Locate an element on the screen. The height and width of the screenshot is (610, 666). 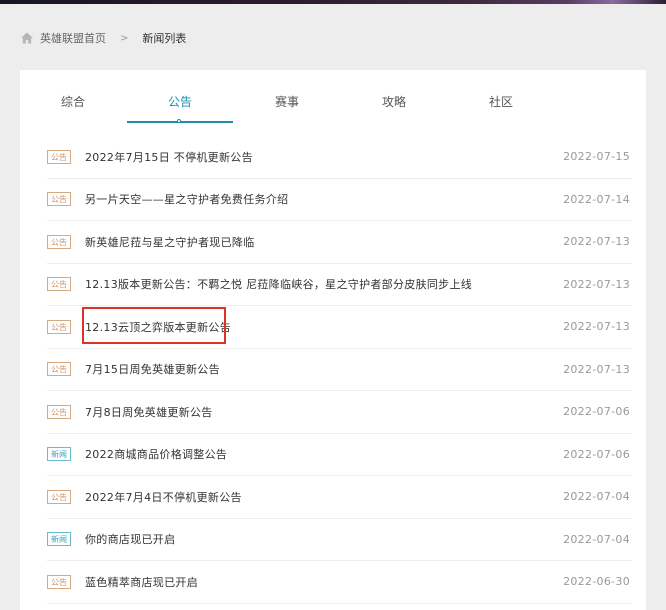
news-row: 公告 蓝色精萃商店现已开启 2022-06-30 is located at coordinates (339, 582).